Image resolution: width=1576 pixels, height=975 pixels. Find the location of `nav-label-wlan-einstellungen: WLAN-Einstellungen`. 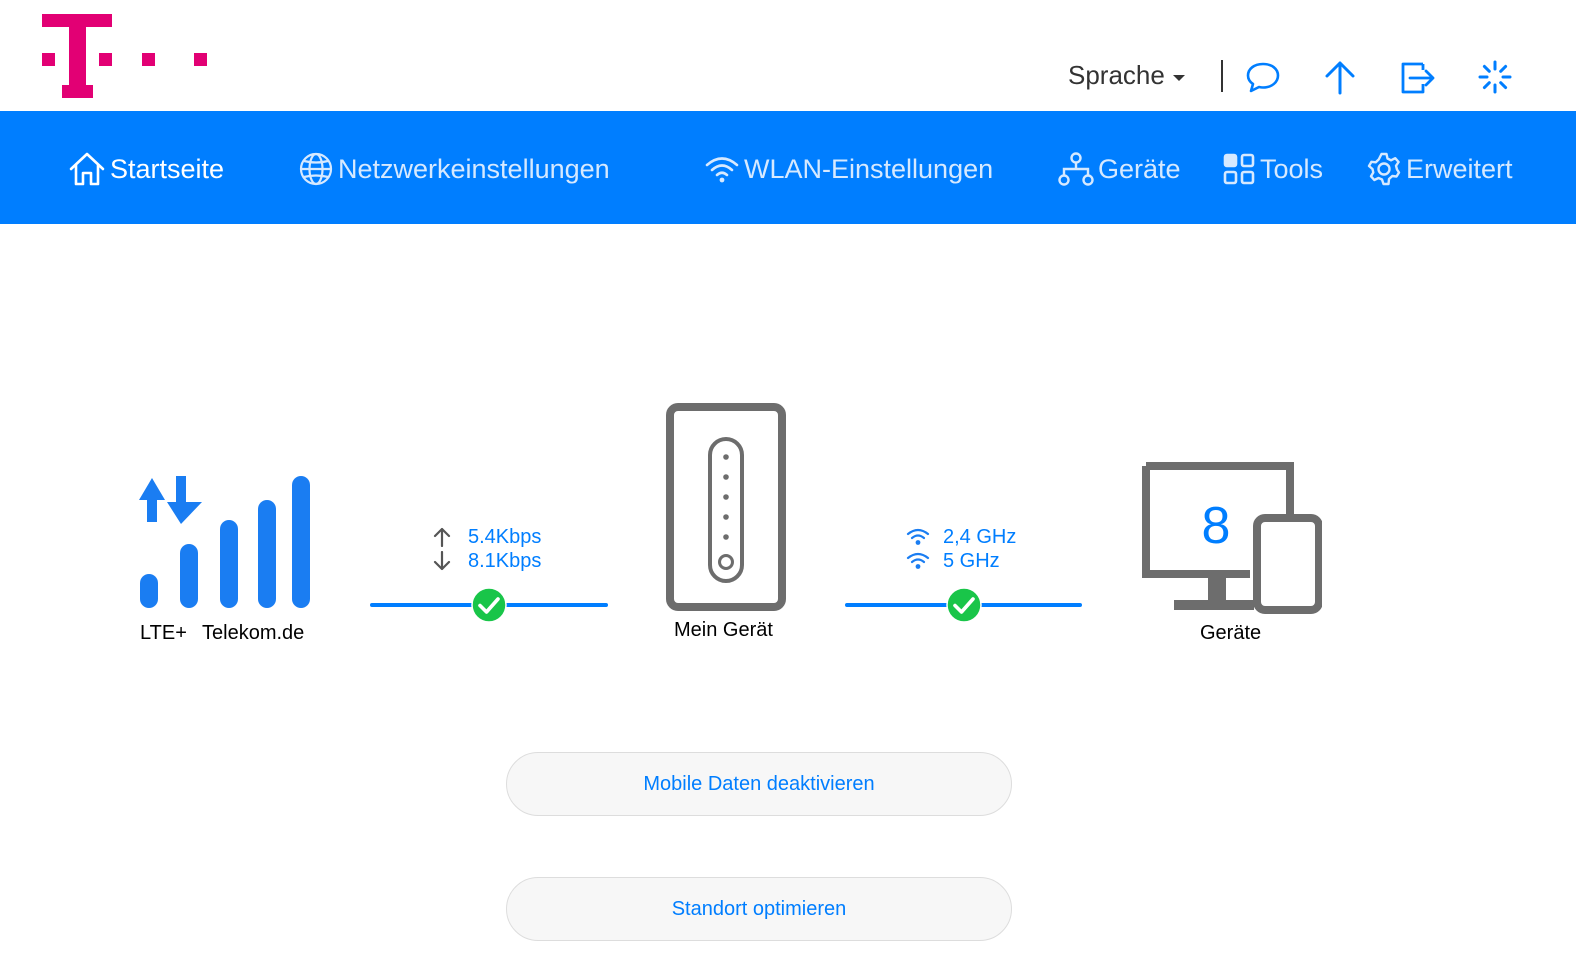

nav-label-wlan-einstellungen: WLAN-Einstellungen is located at coordinates (869, 168).